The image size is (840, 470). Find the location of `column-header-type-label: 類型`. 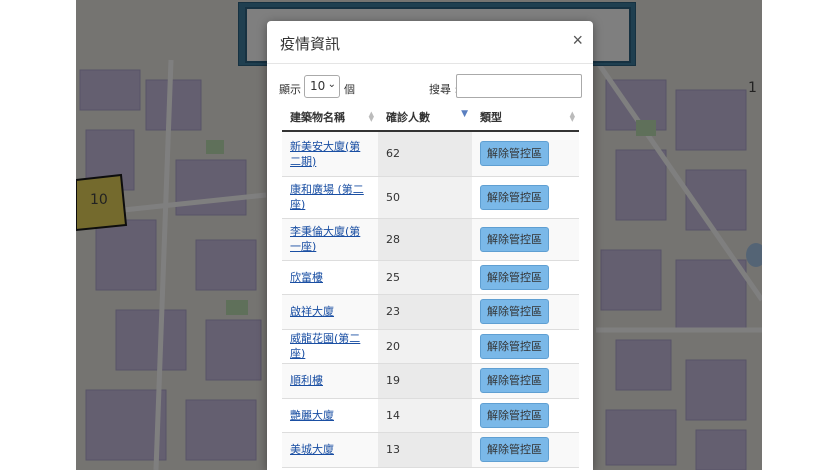

column-header-type-label: 類型 is located at coordinates (491, 117).